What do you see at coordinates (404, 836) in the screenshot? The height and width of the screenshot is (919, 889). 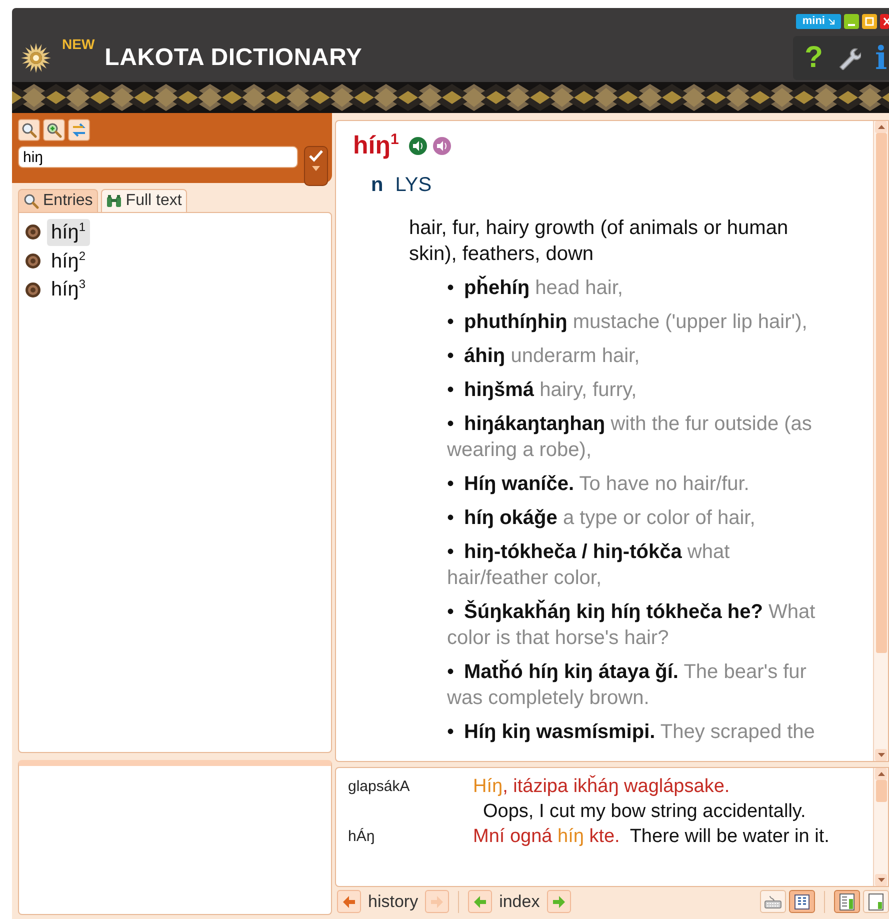 I see `usage-key: hÁŋ` at bounding box center [404, 836].